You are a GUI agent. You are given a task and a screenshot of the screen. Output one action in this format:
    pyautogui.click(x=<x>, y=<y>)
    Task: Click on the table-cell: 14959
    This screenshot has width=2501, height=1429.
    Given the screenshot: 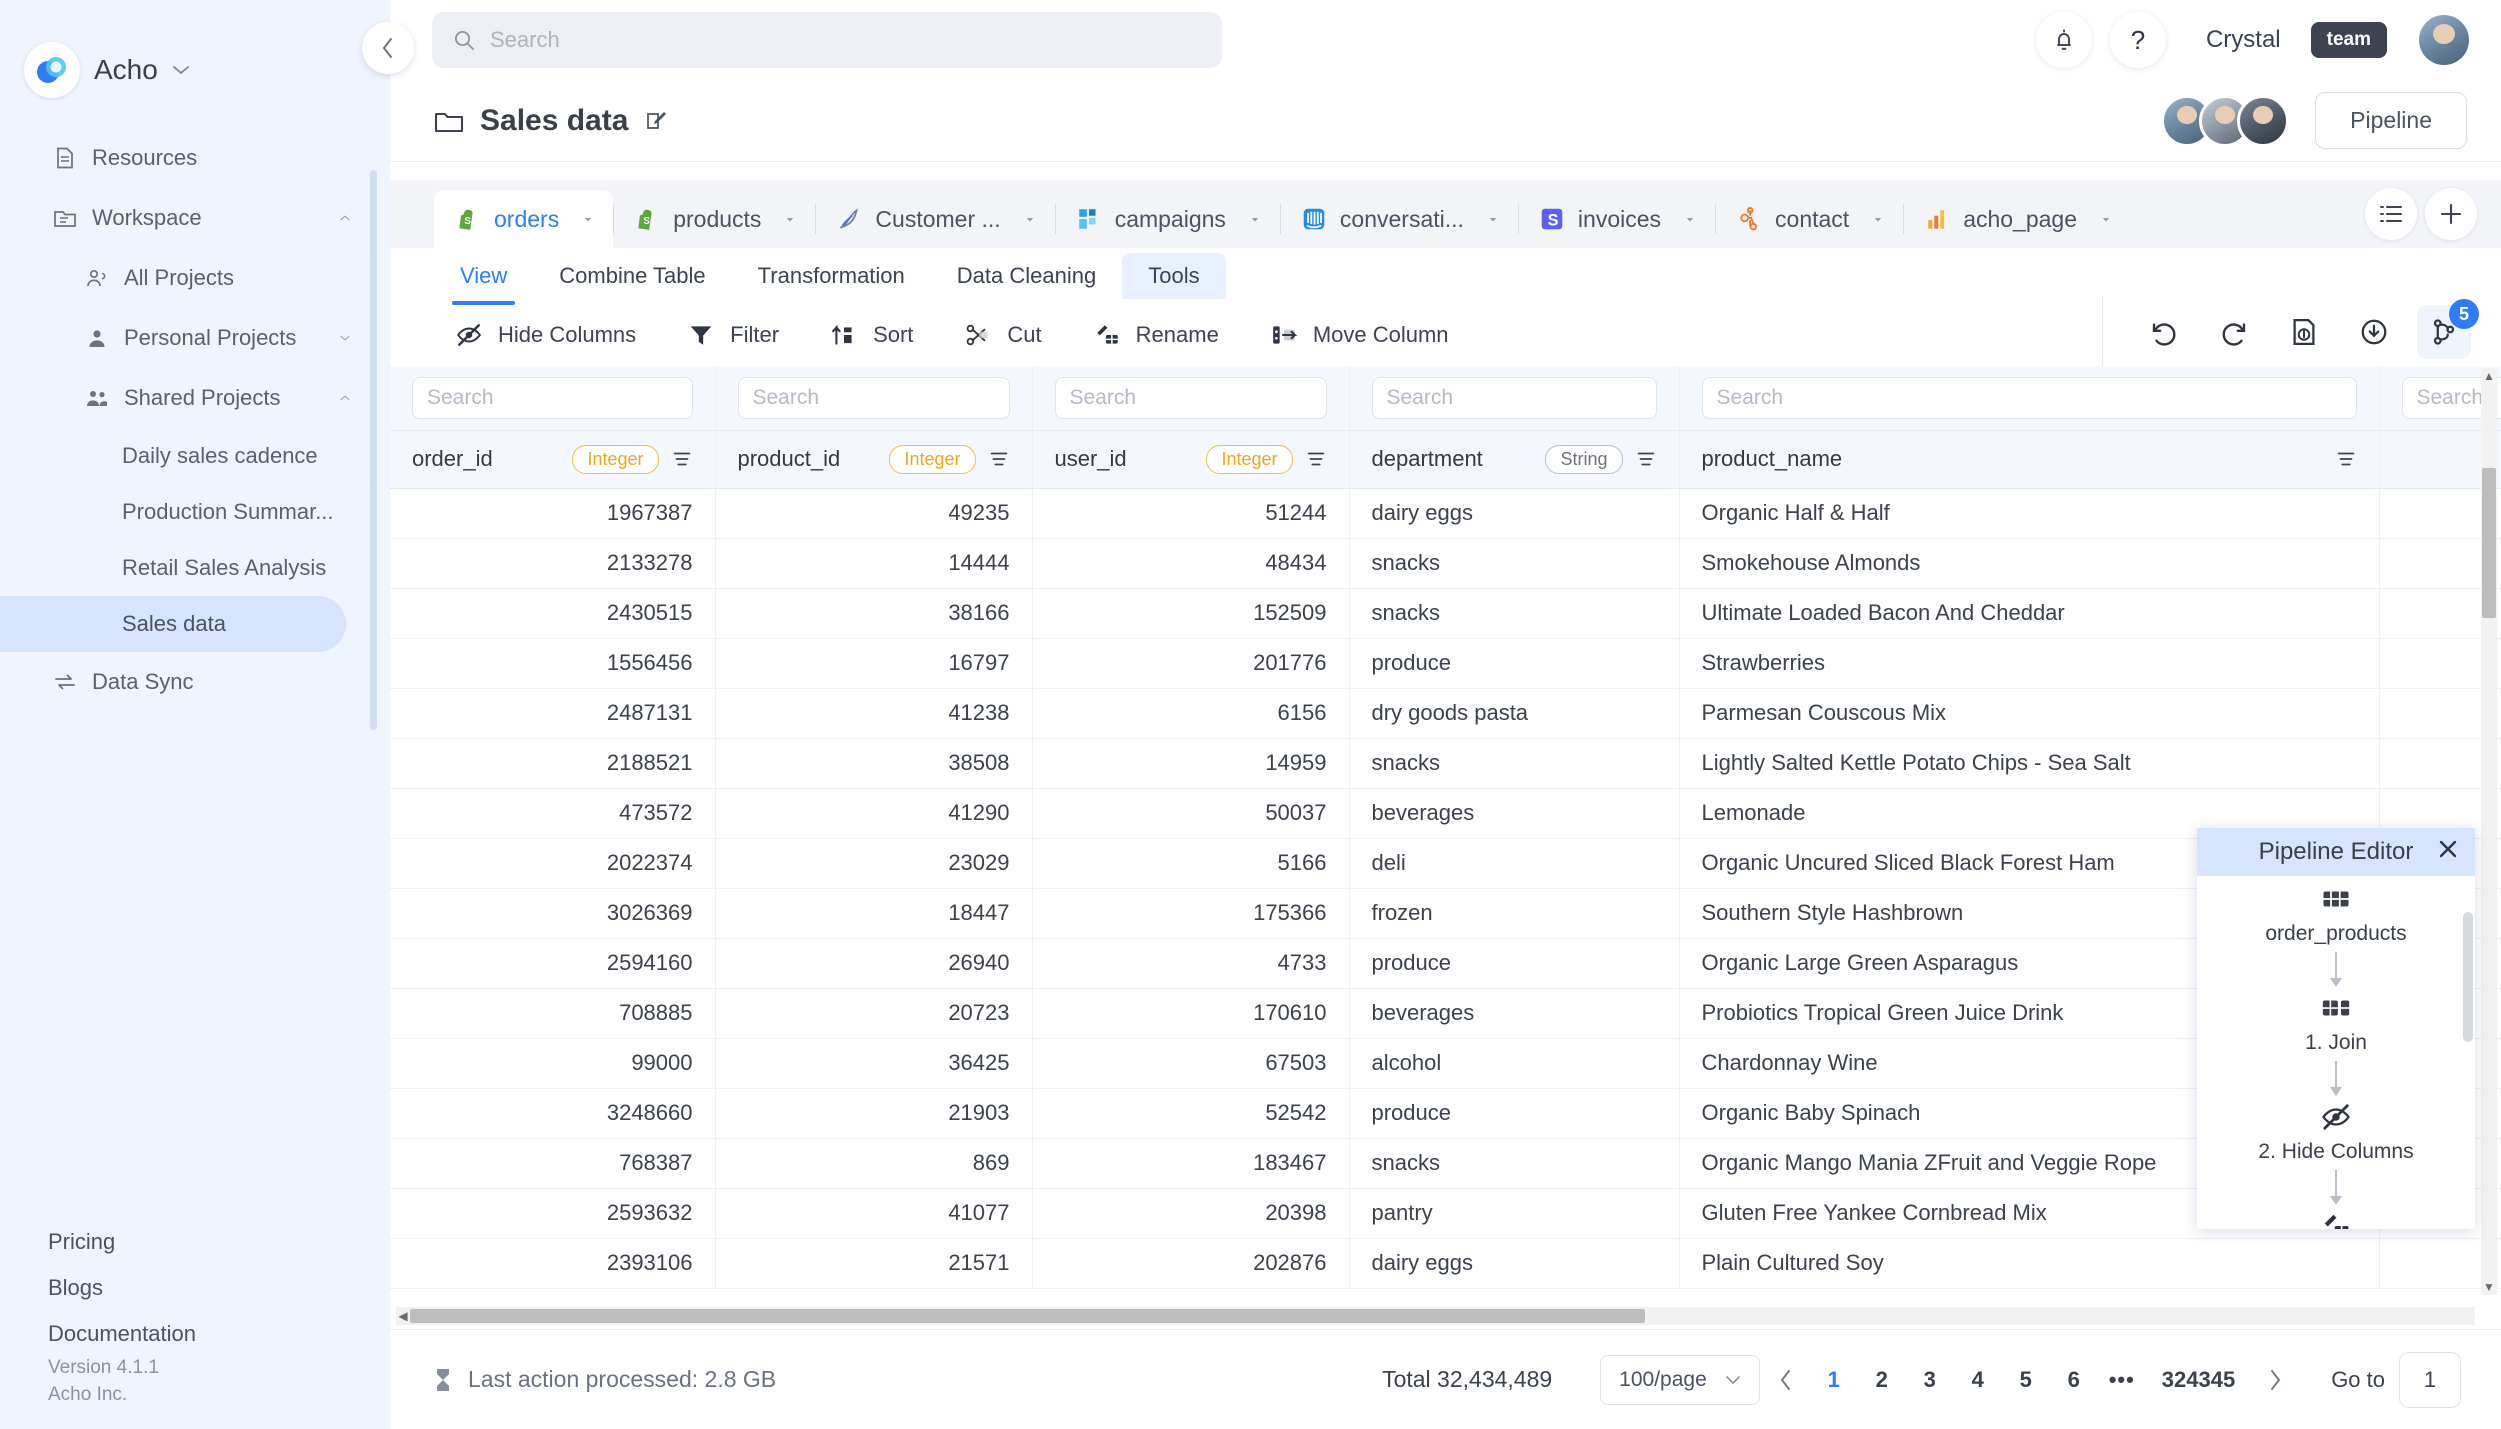 What is the action you would take?
    pyautogui.click(x=1191, y=763)
    